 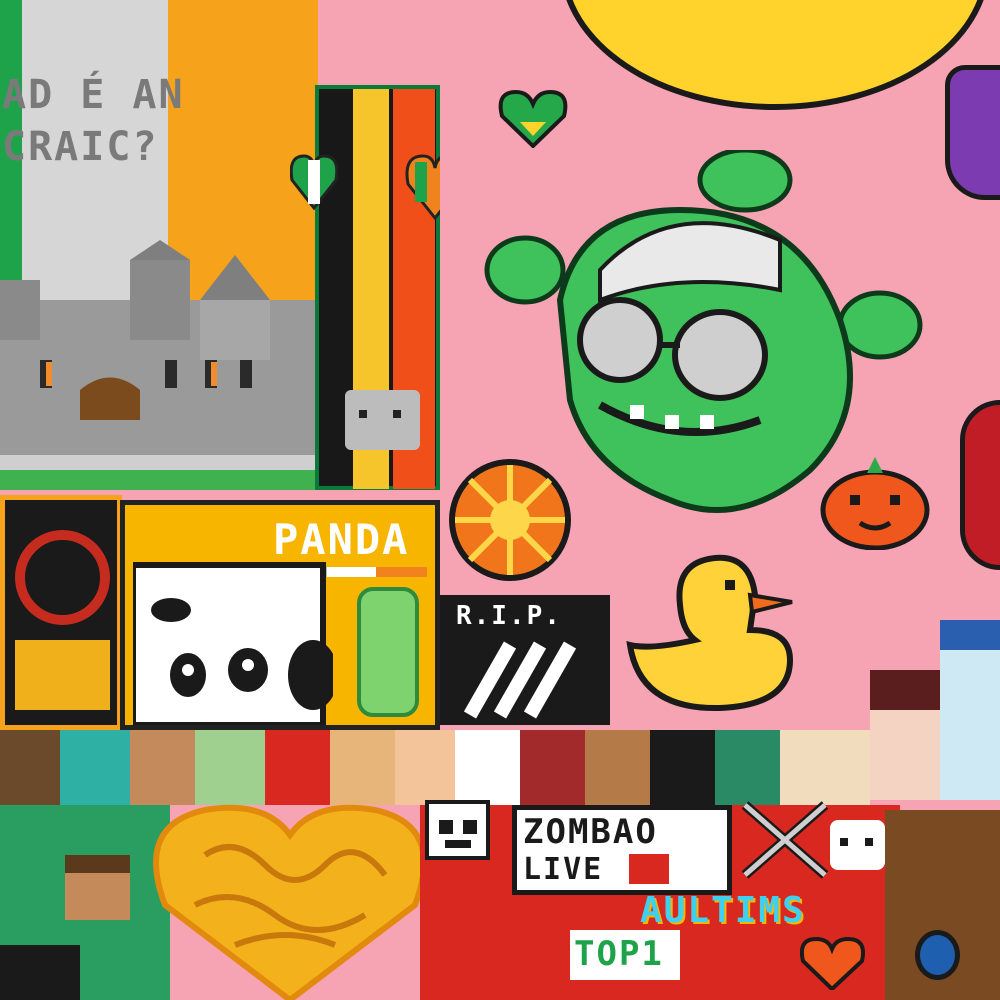 What do you see at coordinates (972, 132) in the screenshot?
I see `purple-fruit-icon` at bounding box center [972, 132].